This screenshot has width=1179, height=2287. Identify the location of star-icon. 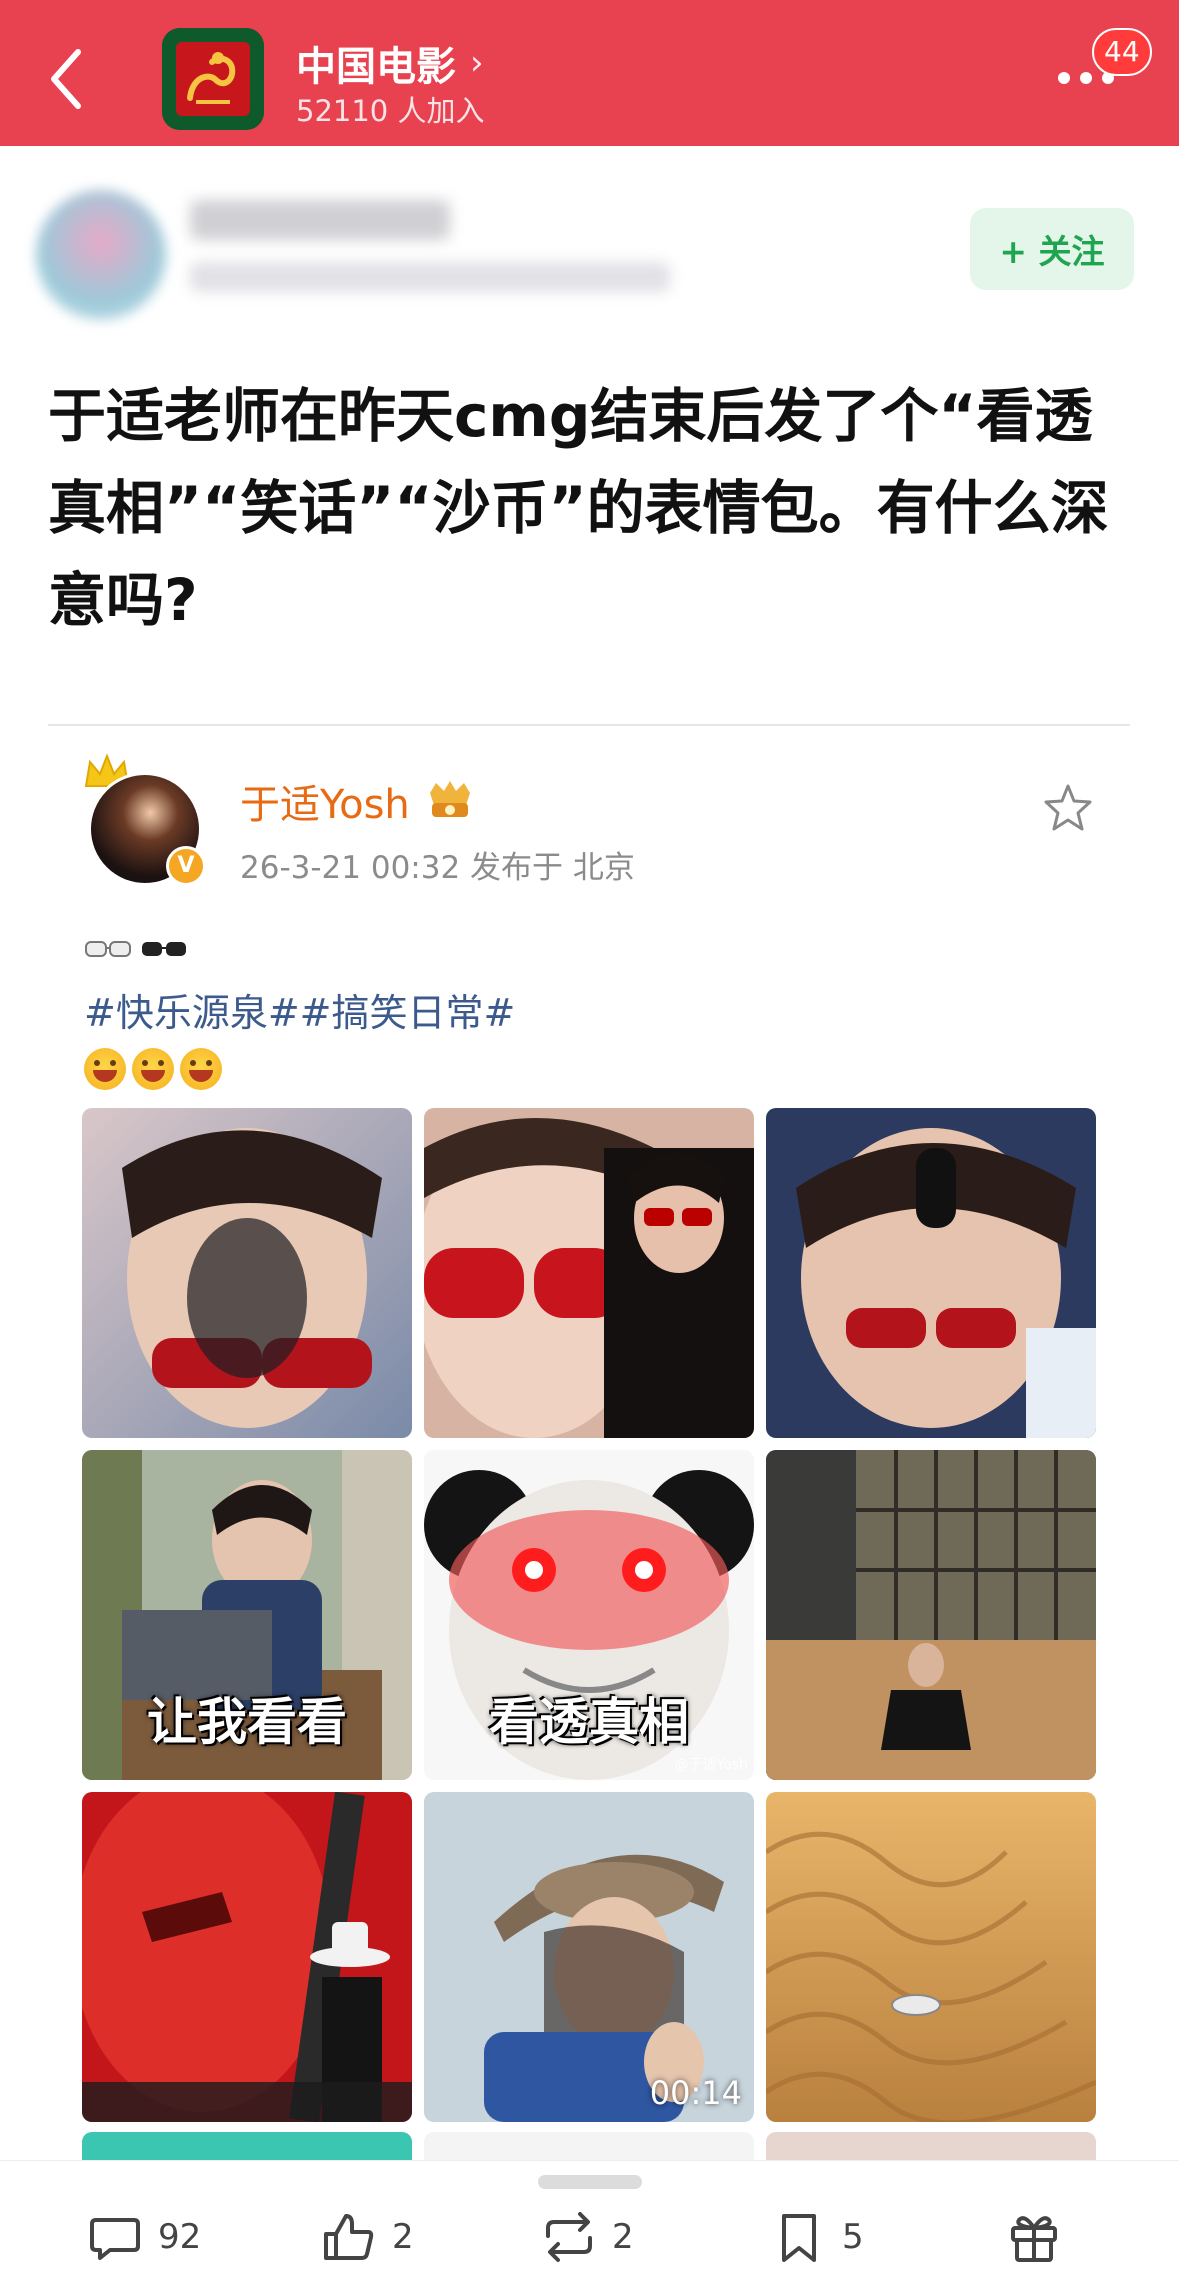
(1068, 808).